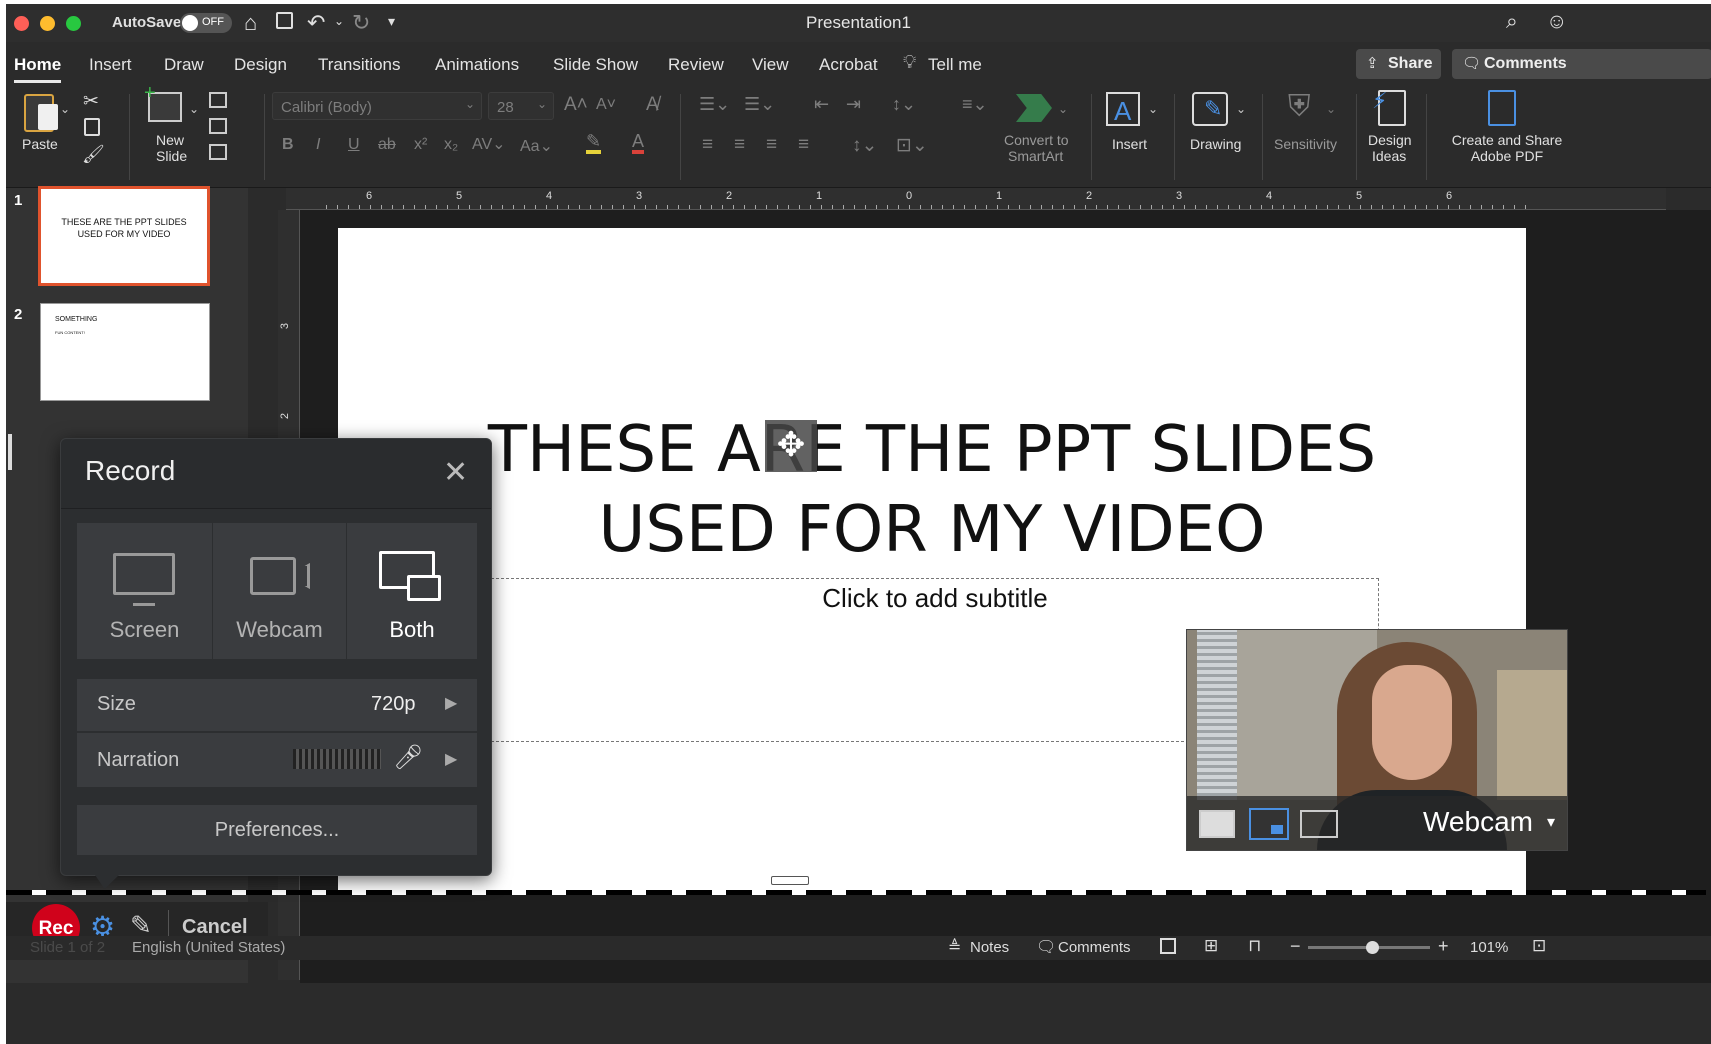 This screenshot has height=1044, width=1711. Describe the element at coordinates (387, 145) in the screenshot. I see `strikethrough-icon: ab` at that location.